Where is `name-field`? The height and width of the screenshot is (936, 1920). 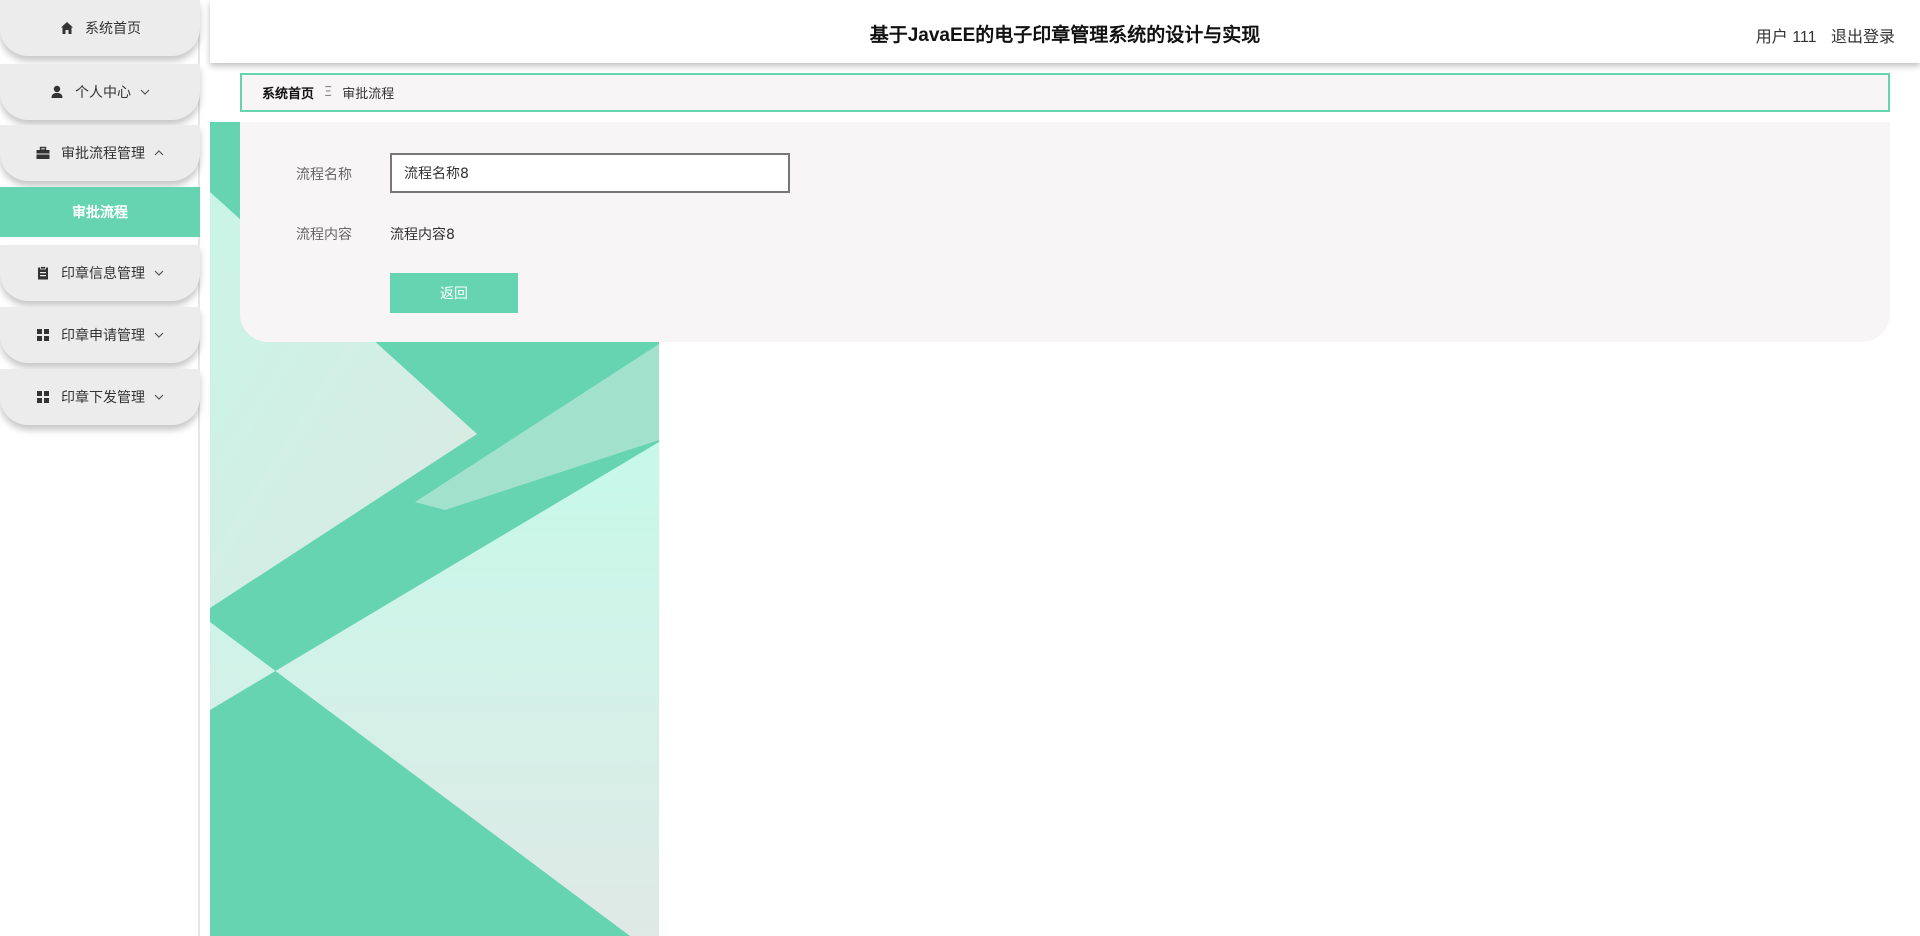
name-field is located at coordinates (590, 173).